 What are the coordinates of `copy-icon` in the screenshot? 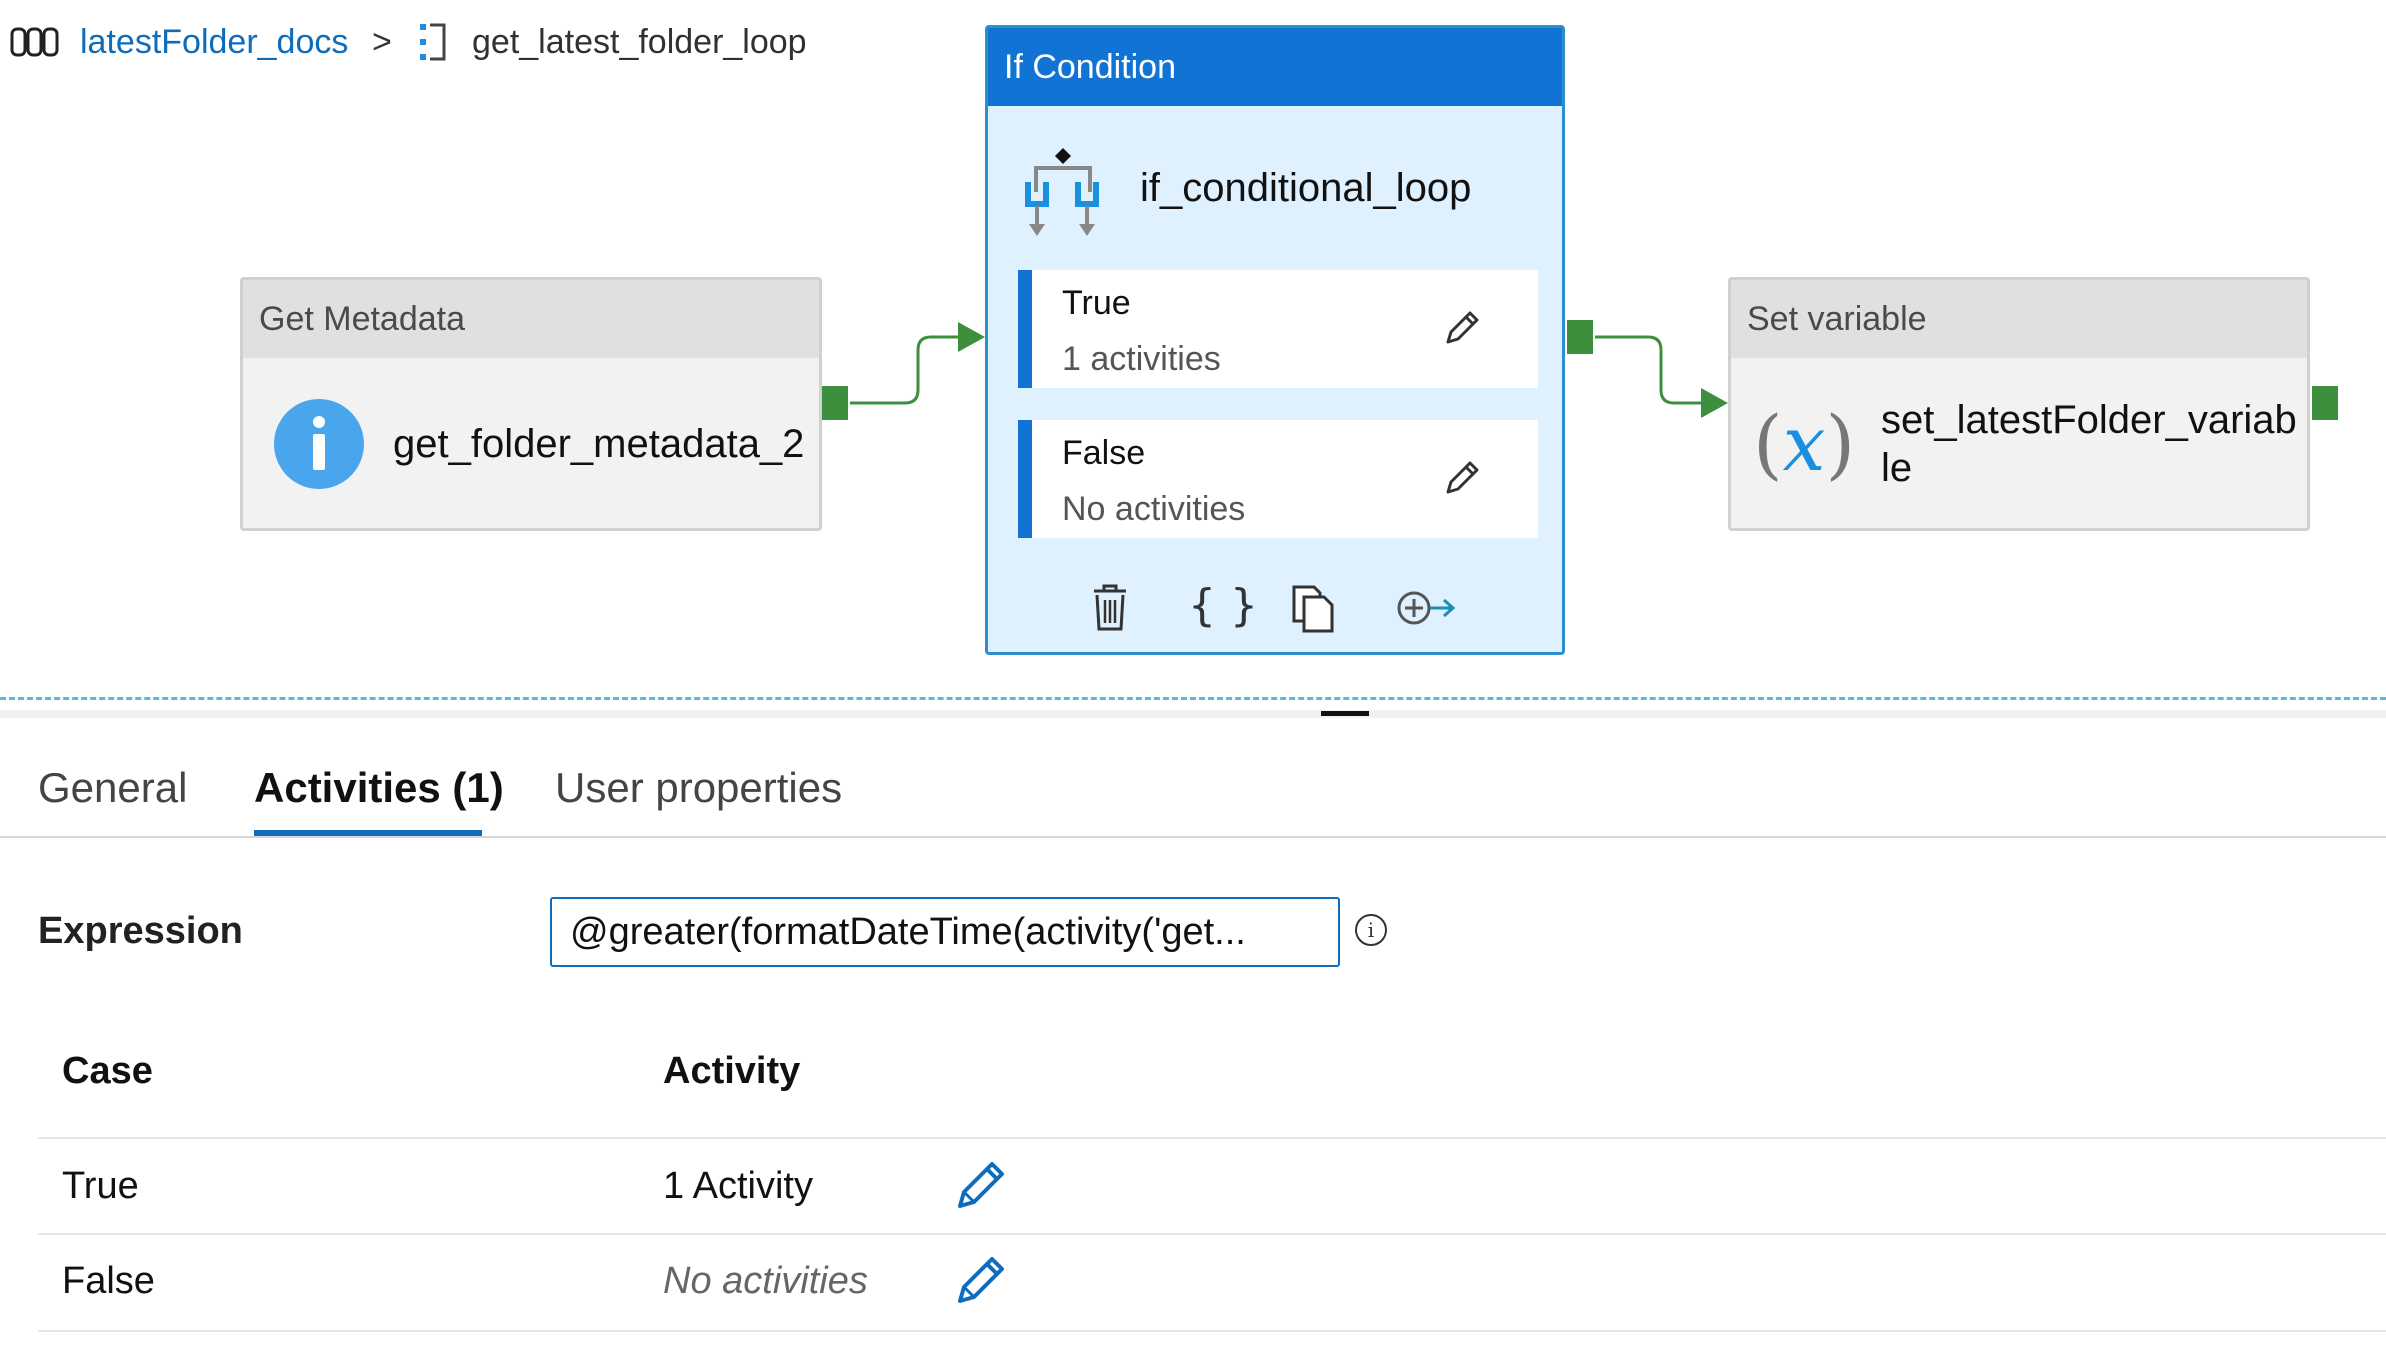 It's located at (1313, 610).